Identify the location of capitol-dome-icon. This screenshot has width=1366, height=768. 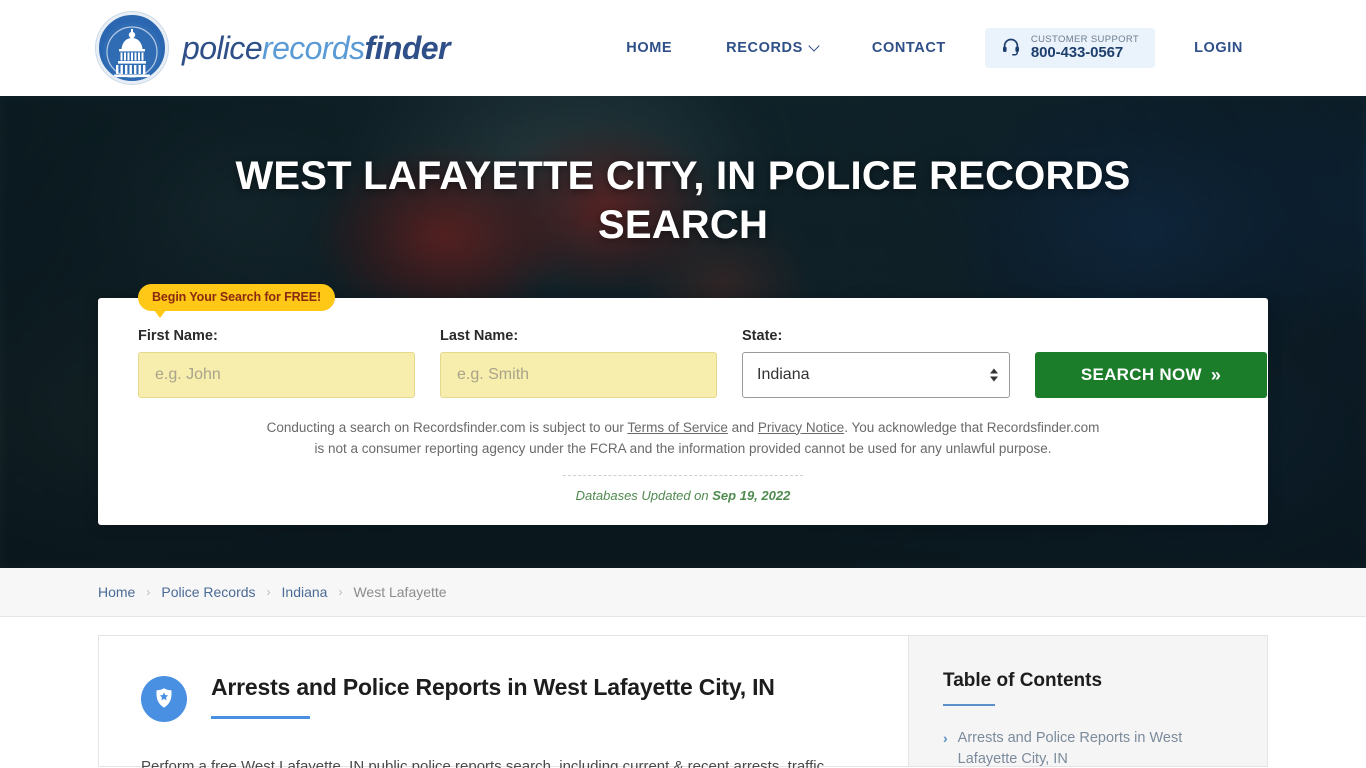
(132, 48).